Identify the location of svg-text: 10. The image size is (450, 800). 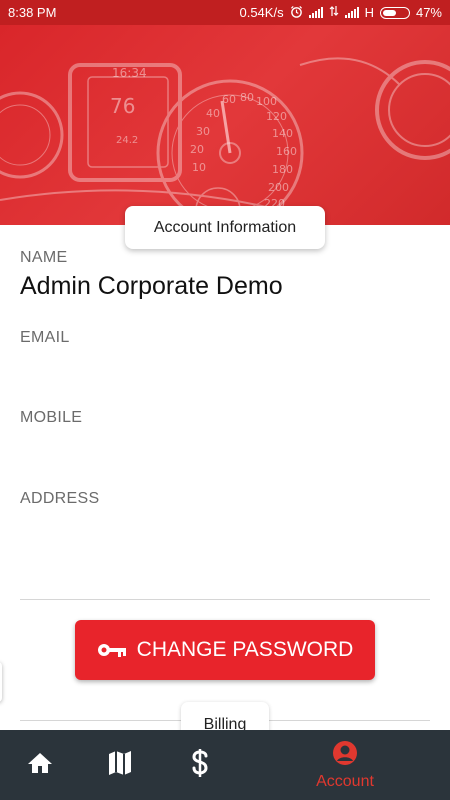
(199, 167).